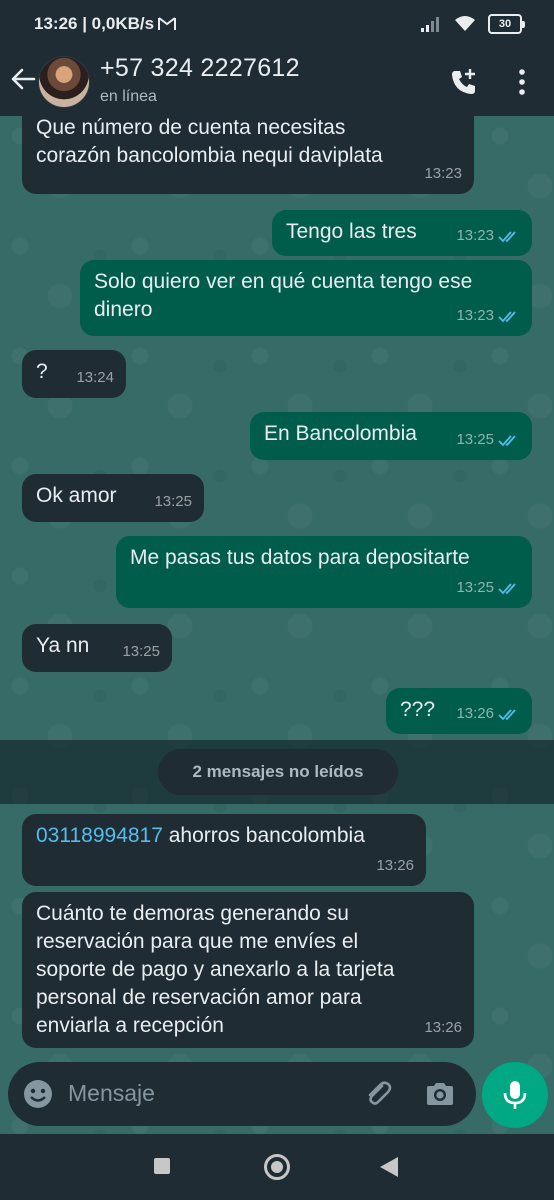 Image resolution: width=554 pixels, height=1200 pixels. What do you see at coordinates (130, 1025) in the screenshot?
I see `message-text-line: enviarla a recepción` at bounding box center [130, 1025].